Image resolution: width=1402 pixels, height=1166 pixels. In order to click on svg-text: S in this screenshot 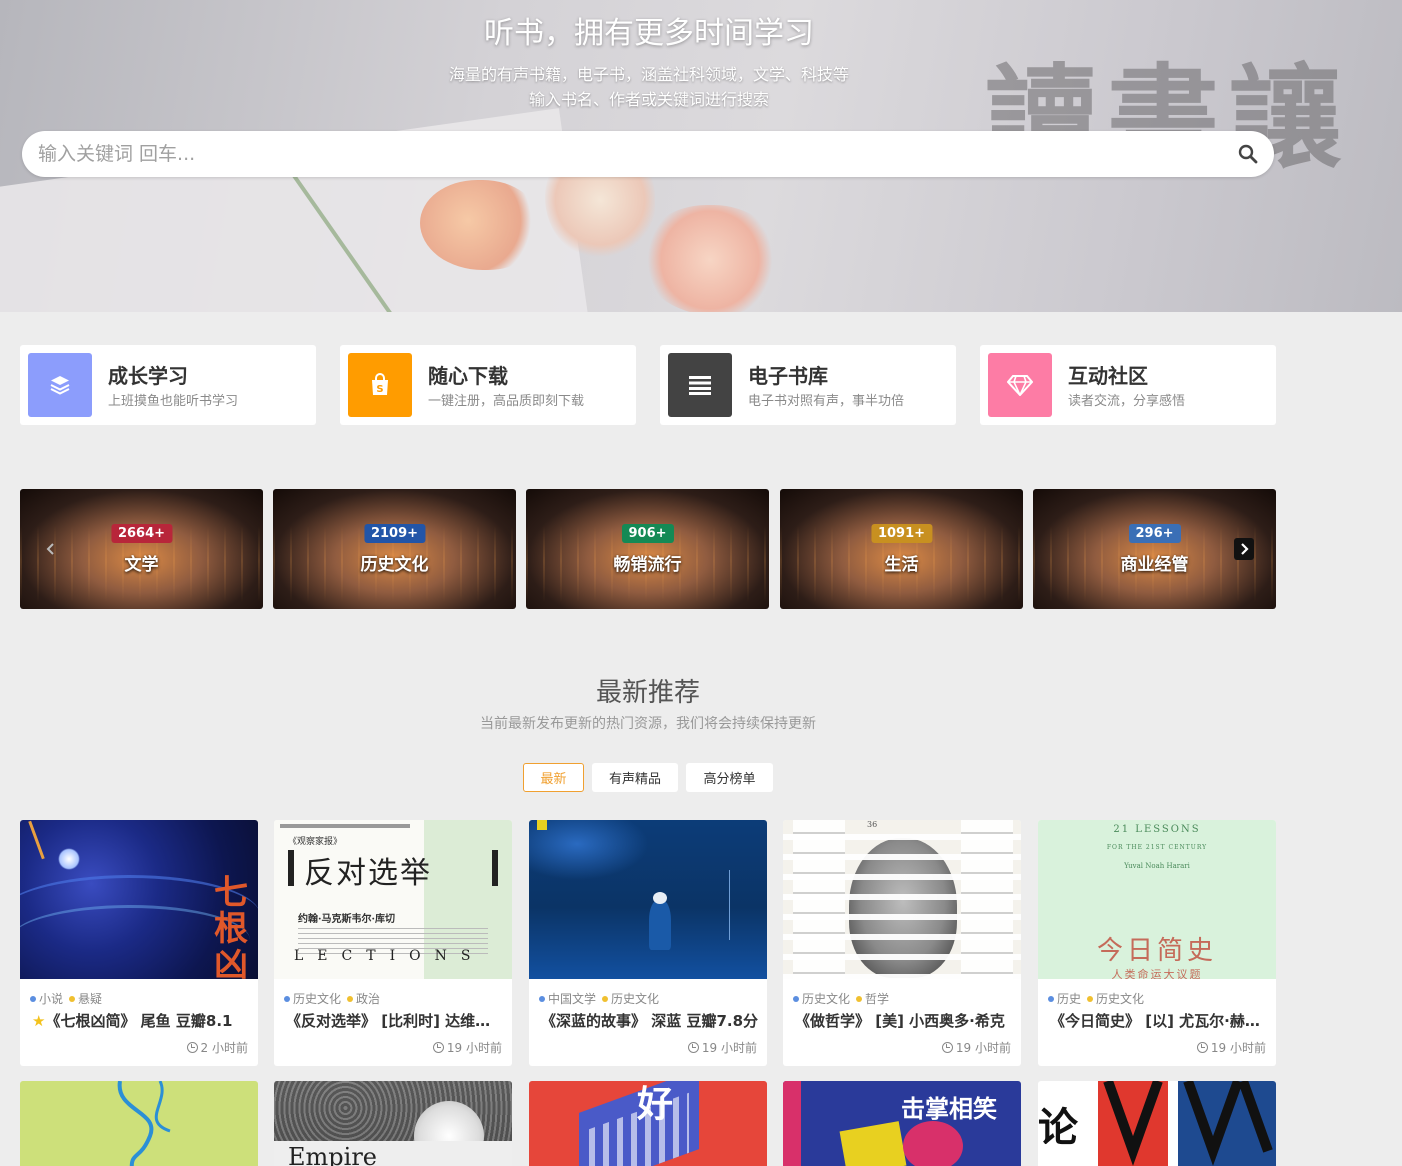, I will do `click(379, 389)`.